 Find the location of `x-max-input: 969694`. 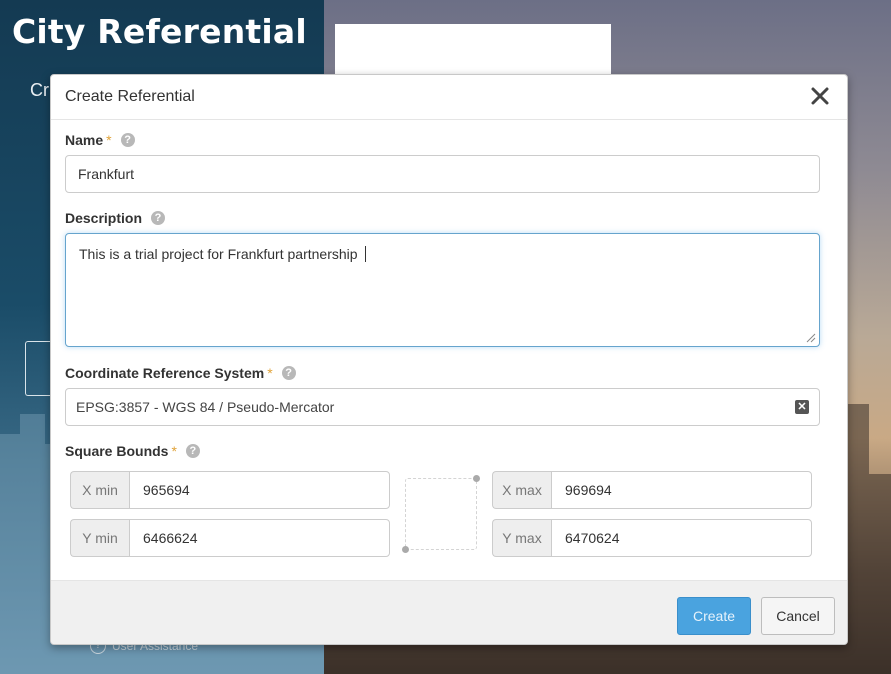

x-max-input: 969694 is located at coordinates (681, 490).